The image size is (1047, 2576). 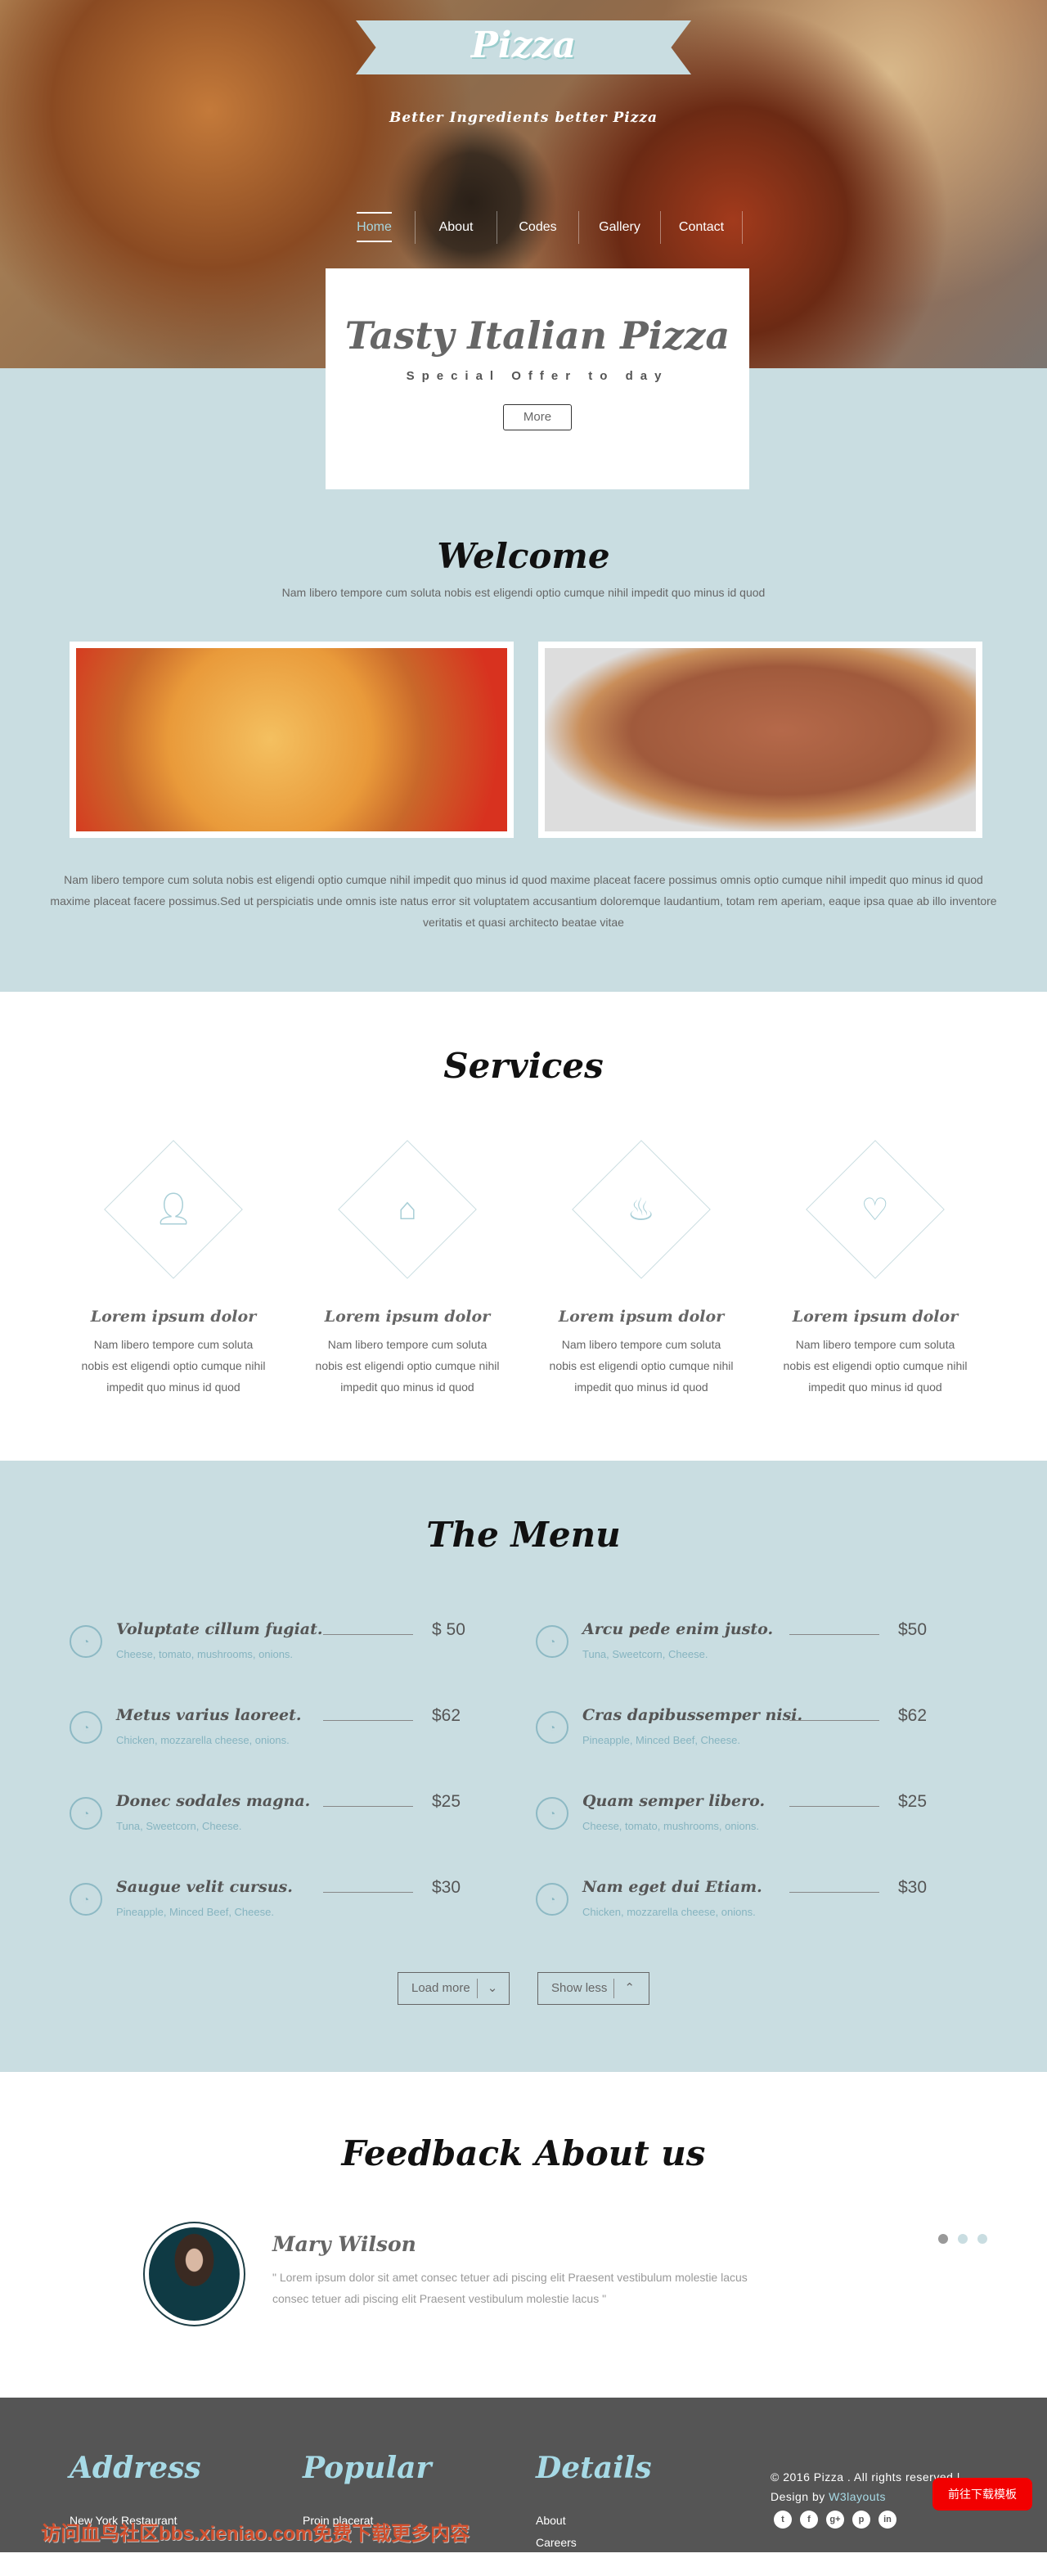 What do you see at coordinates (205, 1887) in the screenshot?
I see `menu-item-name: Saugue velit cursus.` at bounding box center [205, 1887].